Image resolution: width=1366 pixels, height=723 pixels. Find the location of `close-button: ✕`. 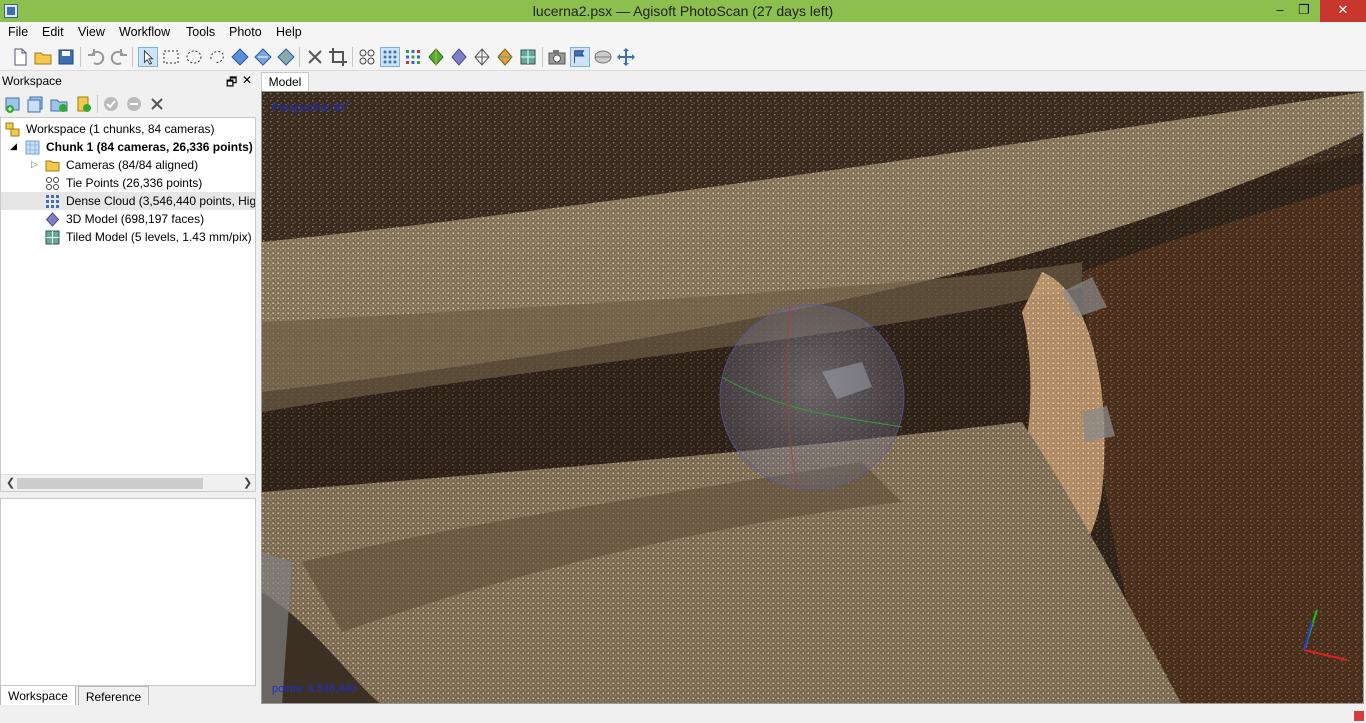

close-button: ✕ is located at coordinates (1343, 11).